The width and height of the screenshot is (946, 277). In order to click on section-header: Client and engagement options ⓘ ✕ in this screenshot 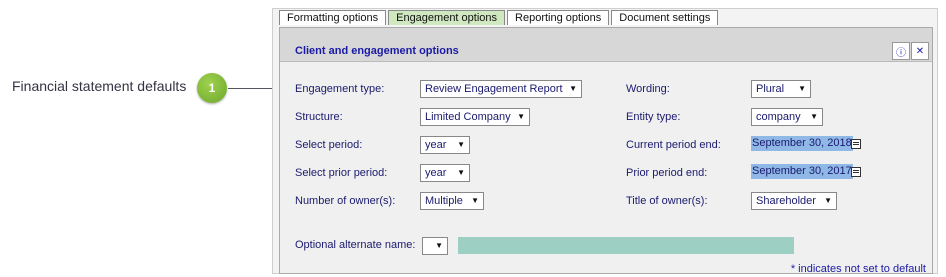, I will do `click(606, 45)`.